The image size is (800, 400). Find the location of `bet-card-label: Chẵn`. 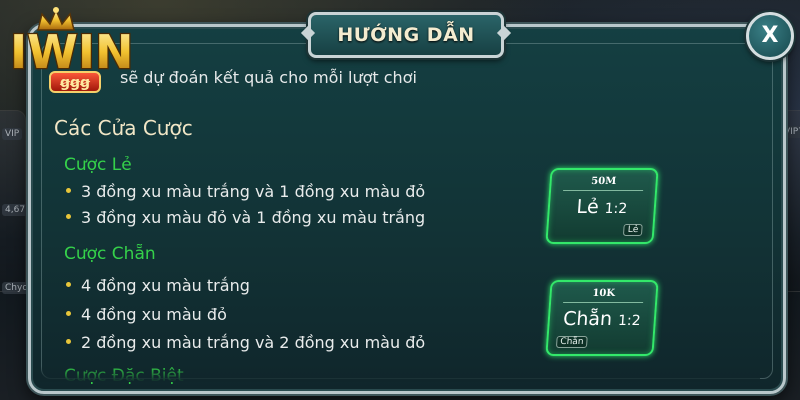

bet-card-label: Chẵn is located at coordinates (587, 319).